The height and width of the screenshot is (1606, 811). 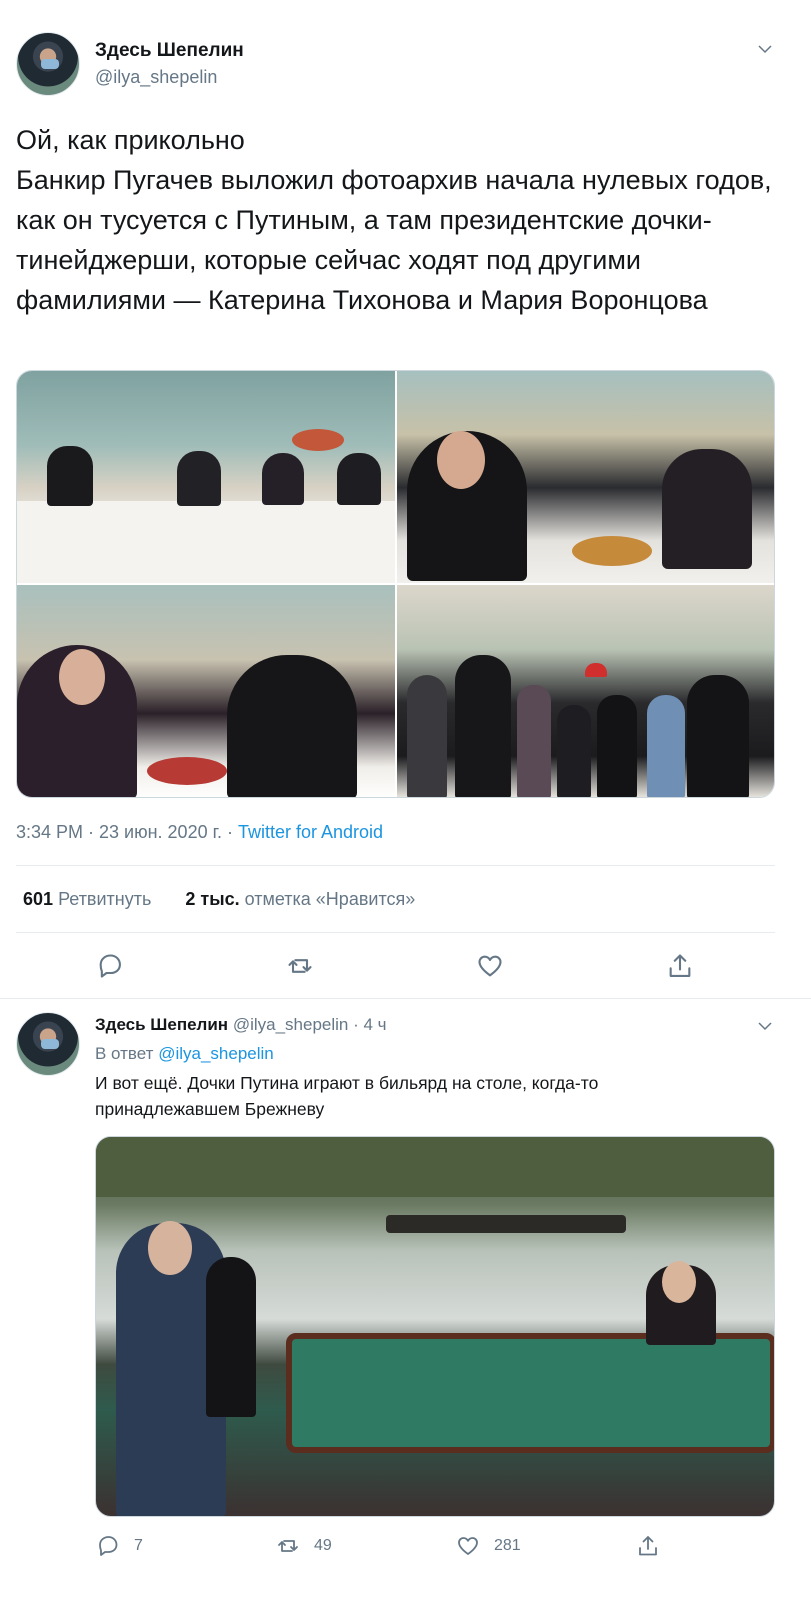 I want to click on likes-count: 2 тыс., so click(x=212, y=899).